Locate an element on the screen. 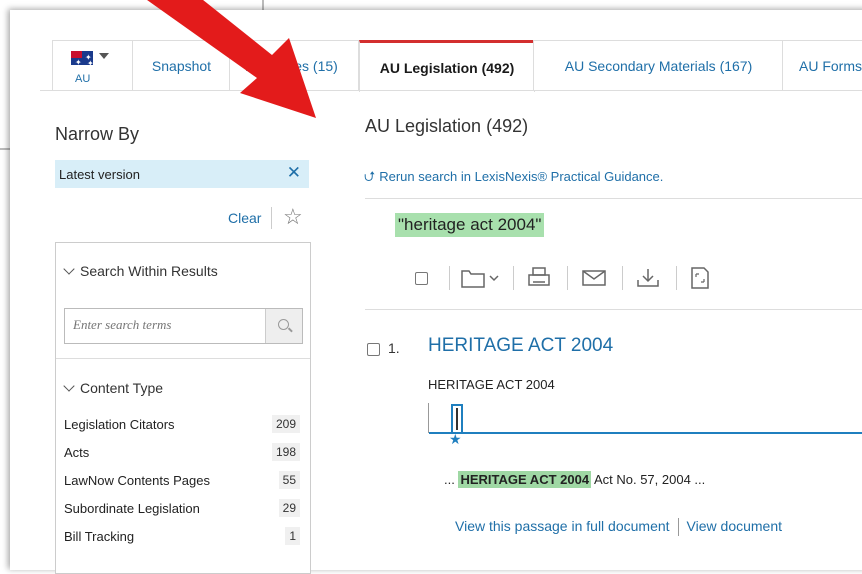 This screenshot has height=574, width=862. results-title: AU Legislation (492) is located at coordinates (447, 126).